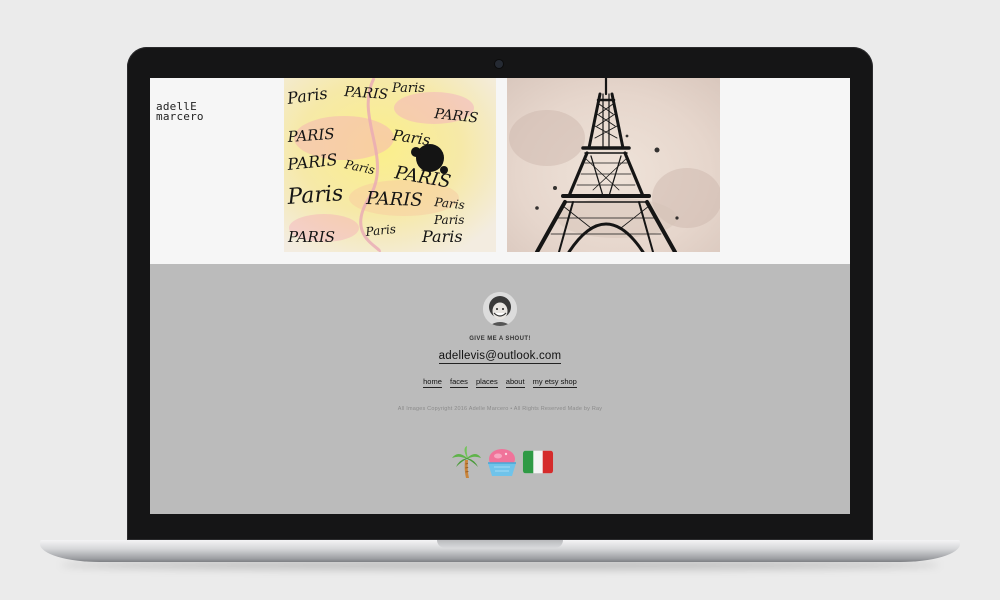  I want to click on emoji-row, so click(505, 462).